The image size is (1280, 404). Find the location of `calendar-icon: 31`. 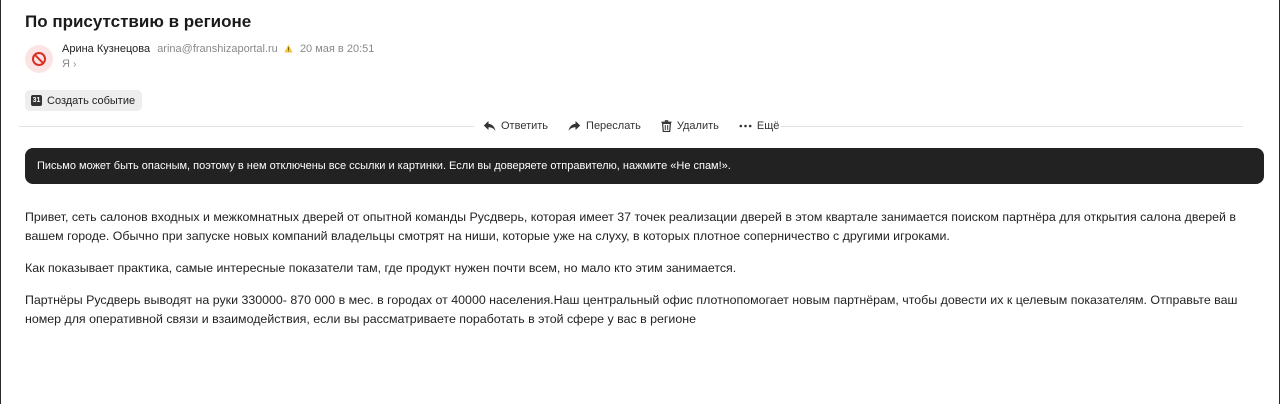

calendar-icon: 31 is located at coordinates (36, 100).